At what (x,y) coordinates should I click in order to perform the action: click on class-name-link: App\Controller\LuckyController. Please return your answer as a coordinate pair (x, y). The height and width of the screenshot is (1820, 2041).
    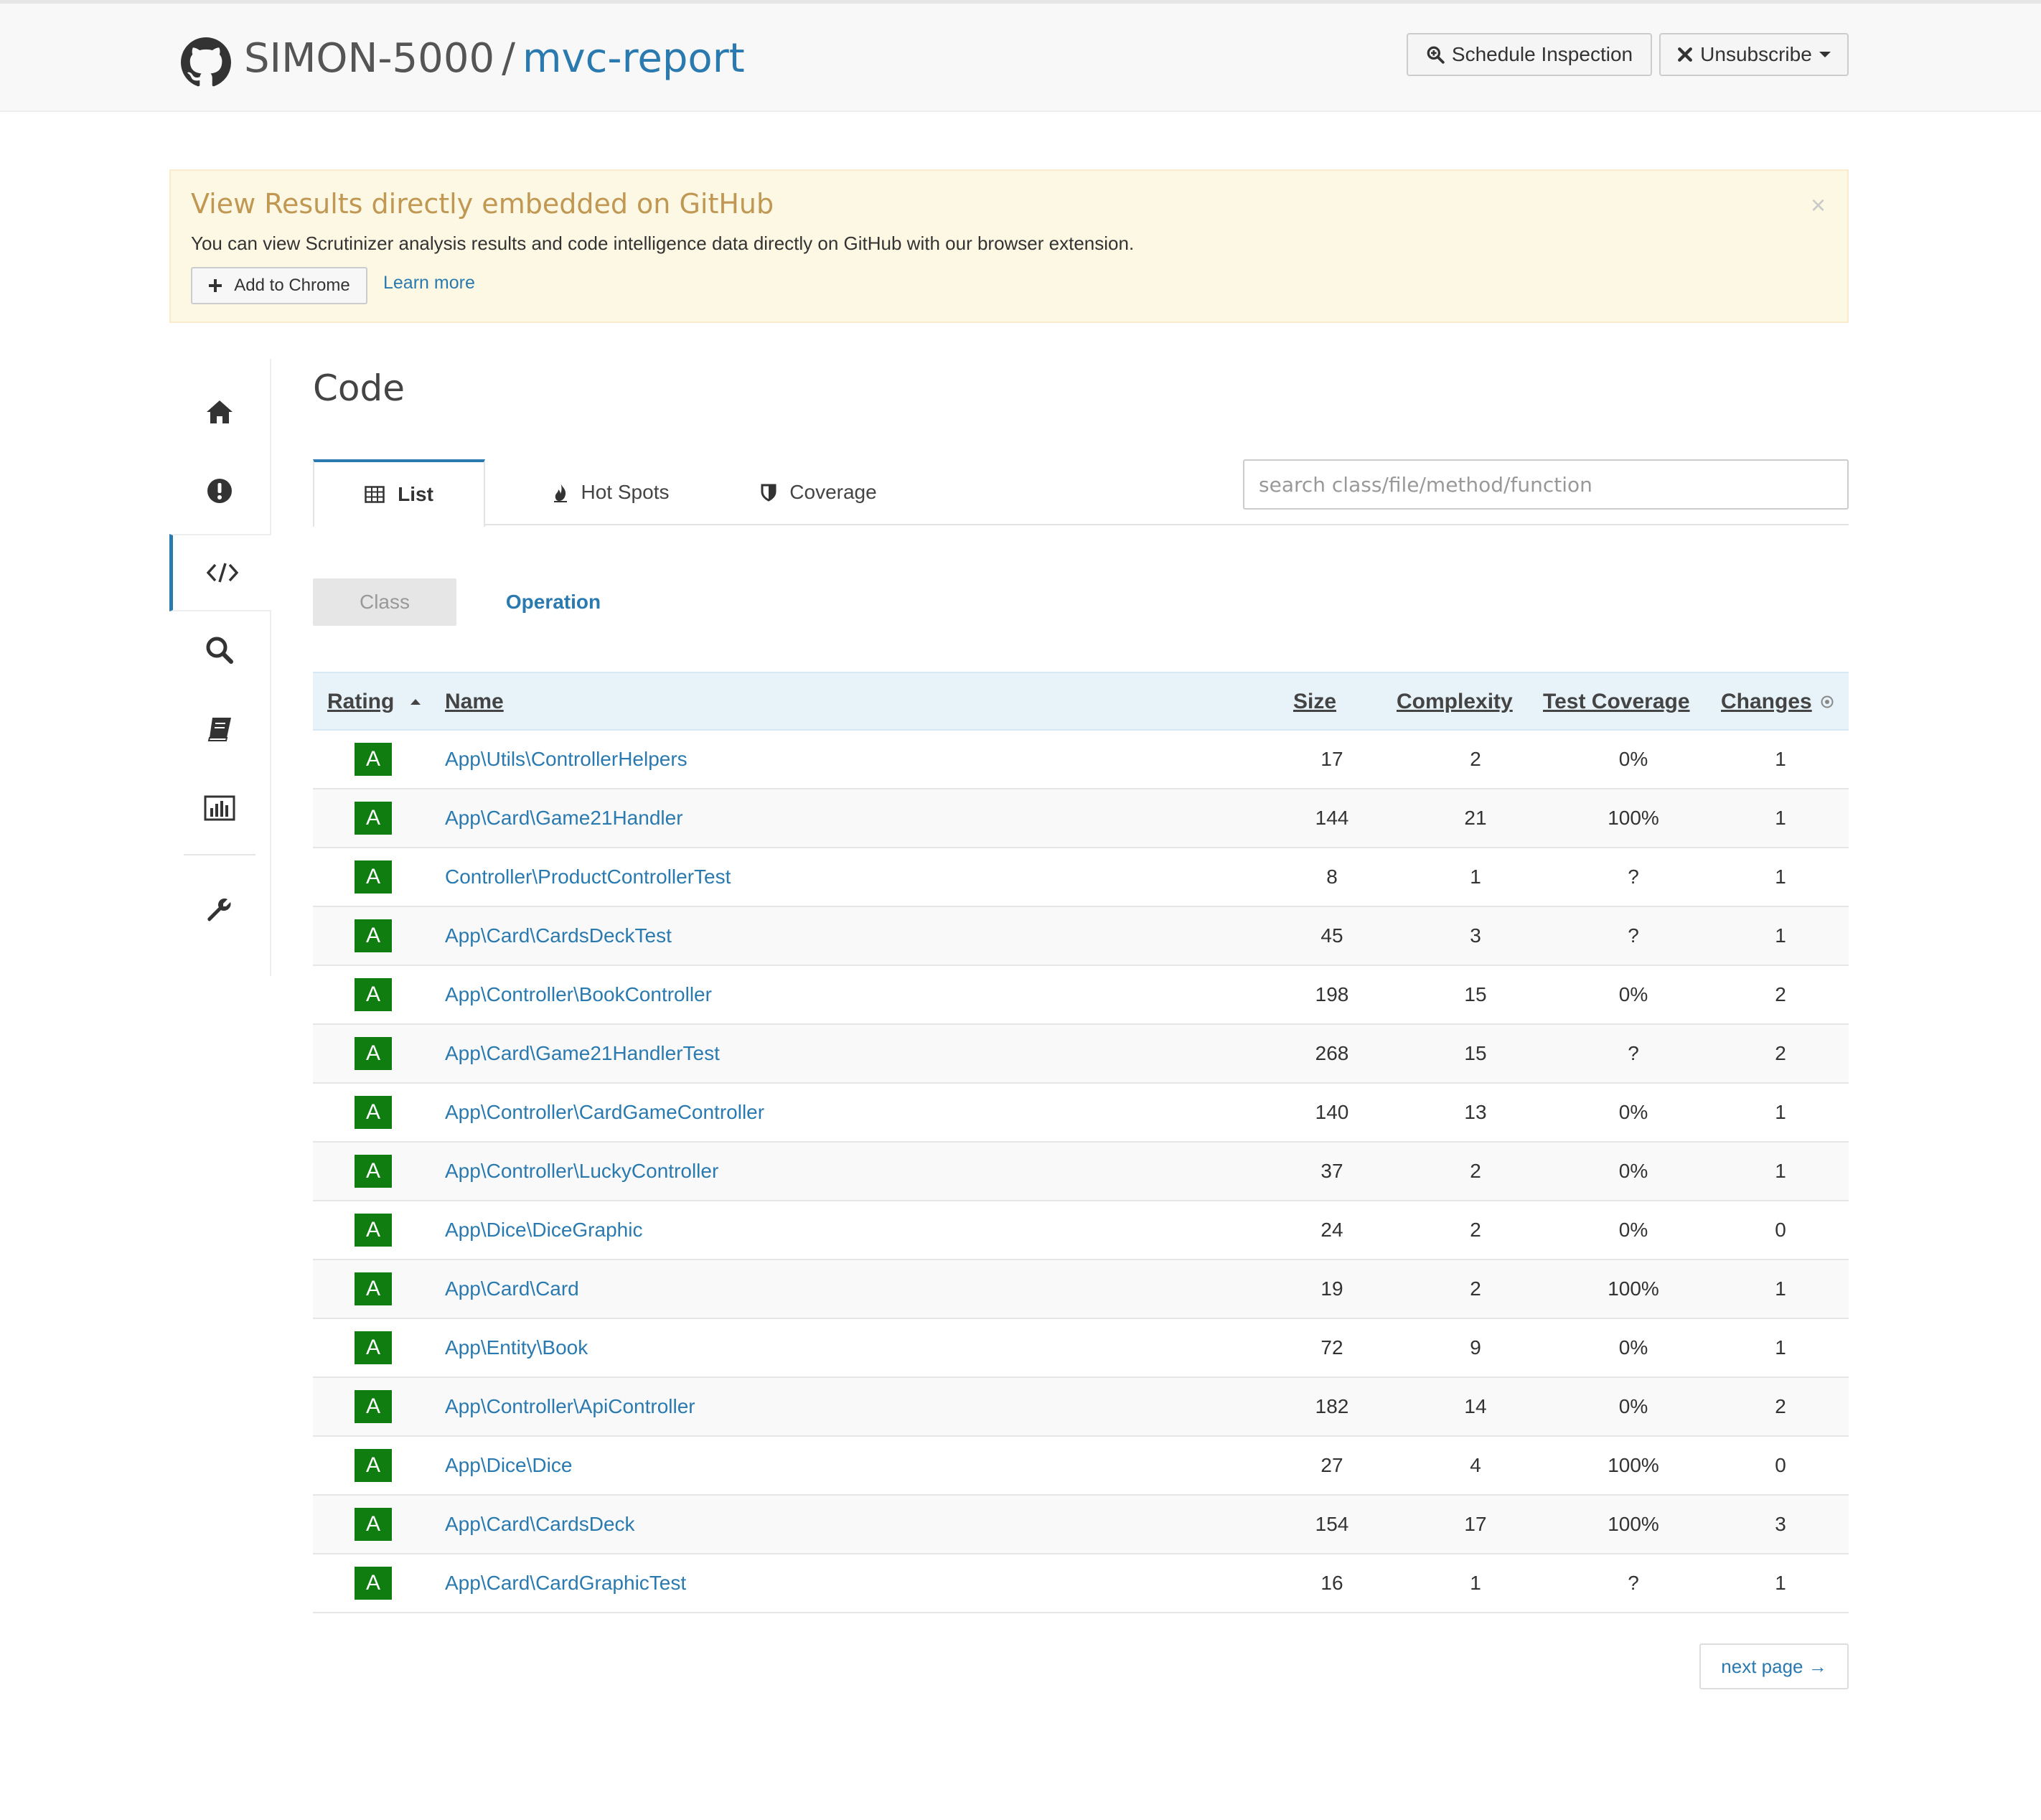
    Looking at the image, I should click on (876, 1171).